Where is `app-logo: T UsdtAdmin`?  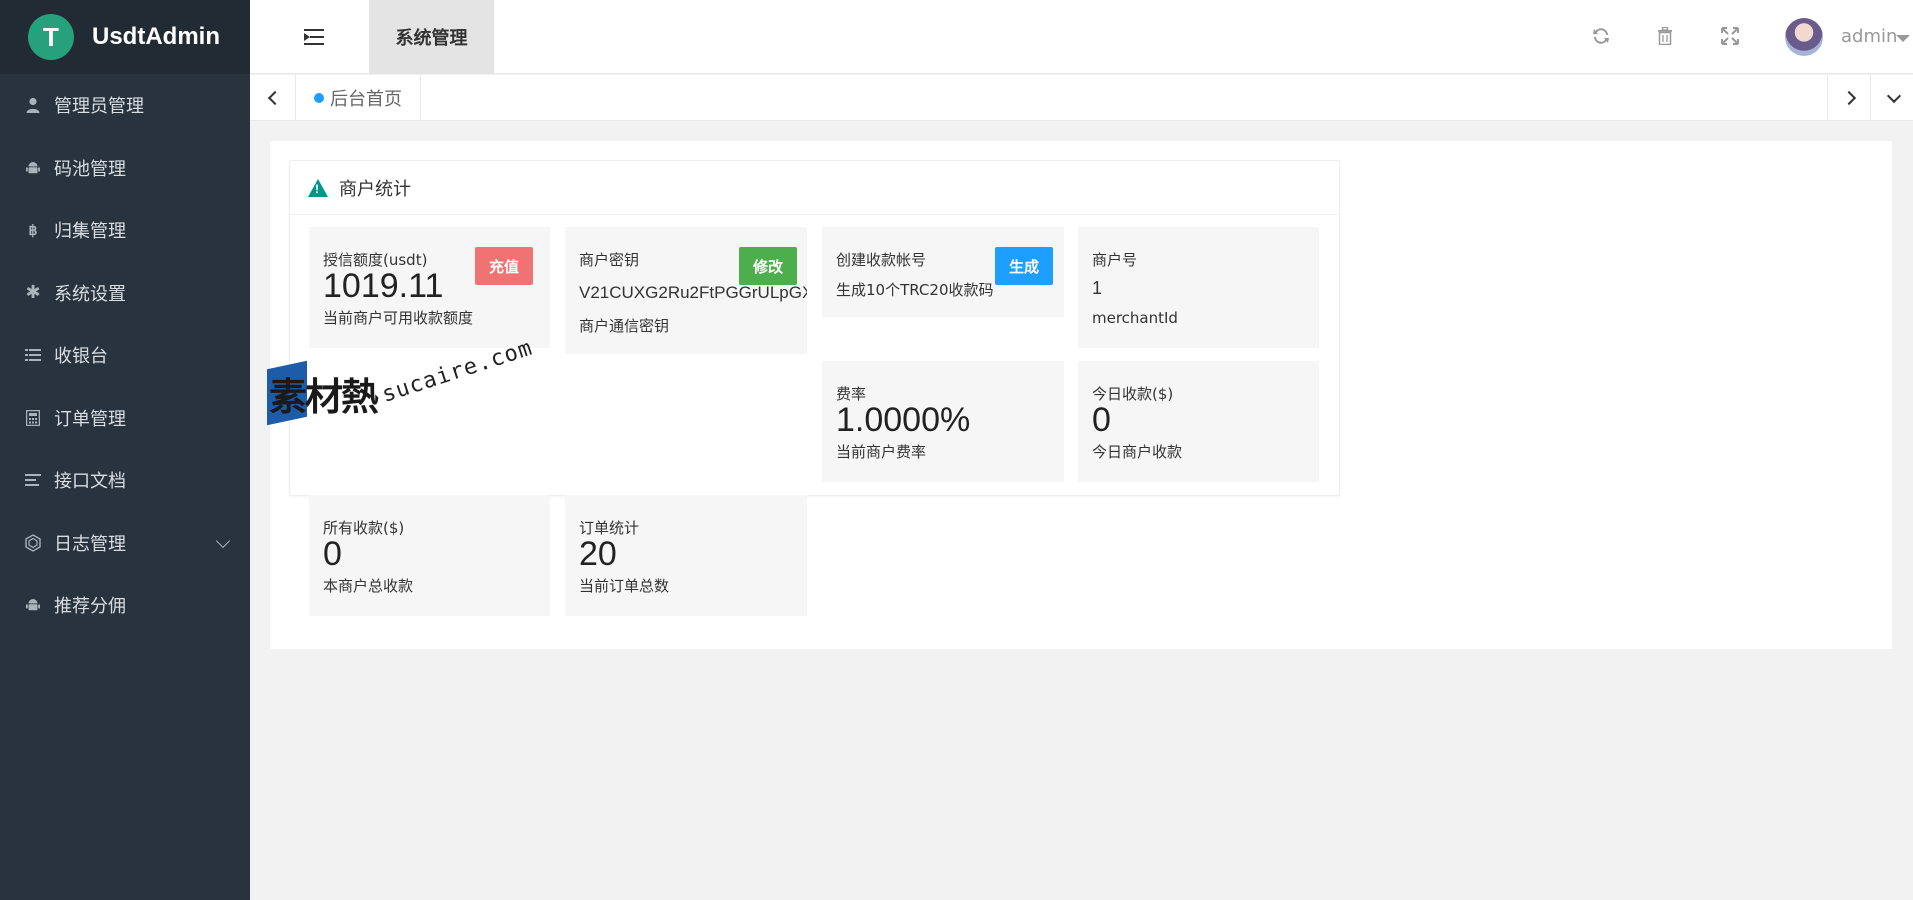 app-logo: T UsdtAdmin is located at coordinates (125, 37).